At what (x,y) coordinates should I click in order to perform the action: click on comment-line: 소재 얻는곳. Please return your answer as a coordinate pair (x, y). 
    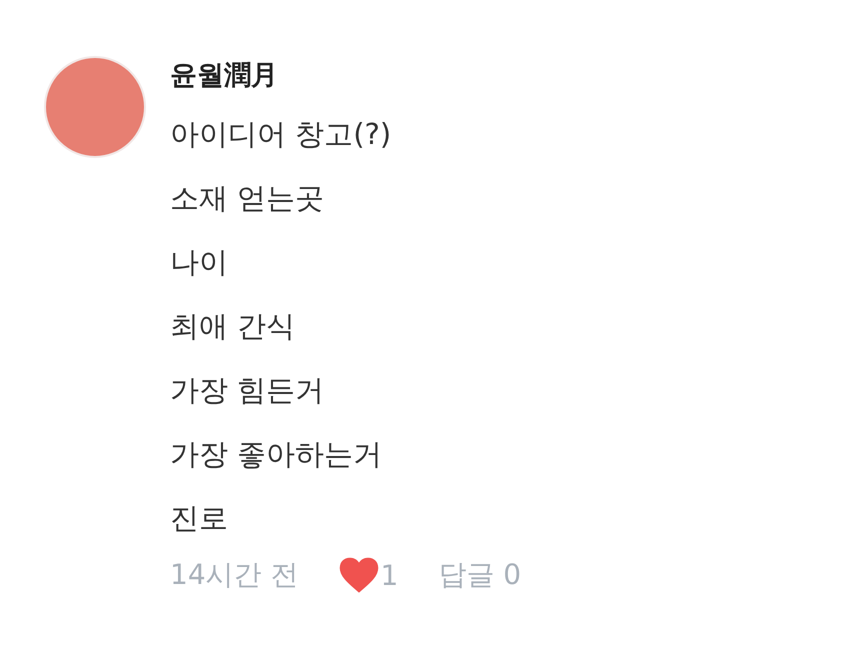
    Looking at the image, I should click on (248, 198).